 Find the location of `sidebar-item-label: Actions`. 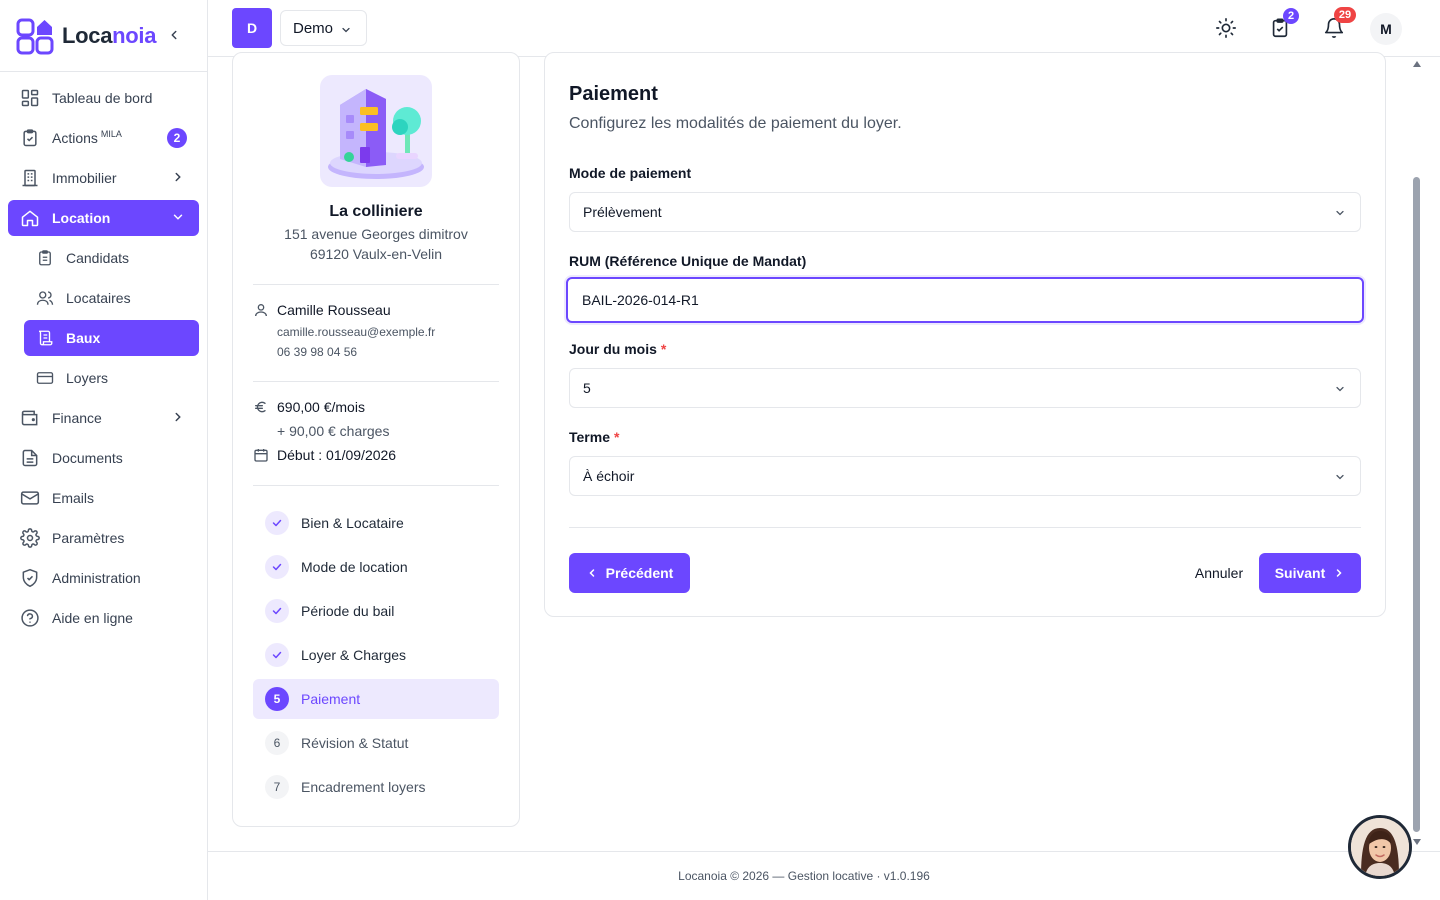

sidebar-item-label: Actions is located at coordinates (75, 138).